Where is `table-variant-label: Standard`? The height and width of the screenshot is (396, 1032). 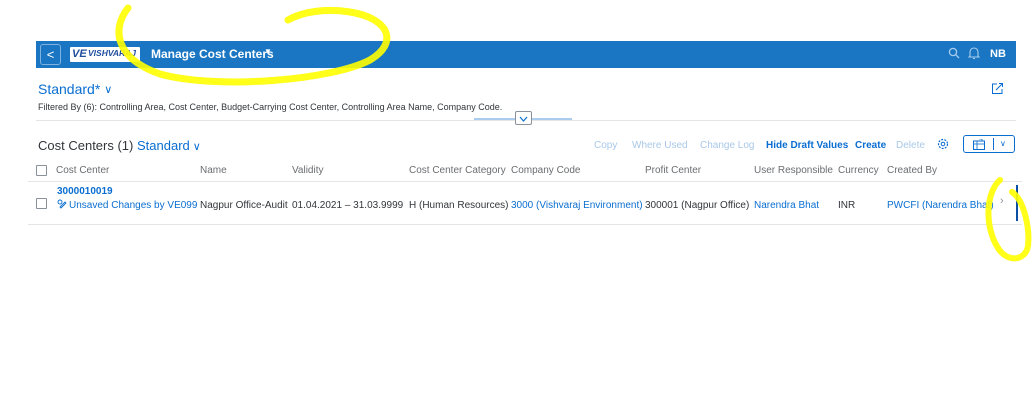 table-variant-label: Standard is located at coordinates (163, 145).